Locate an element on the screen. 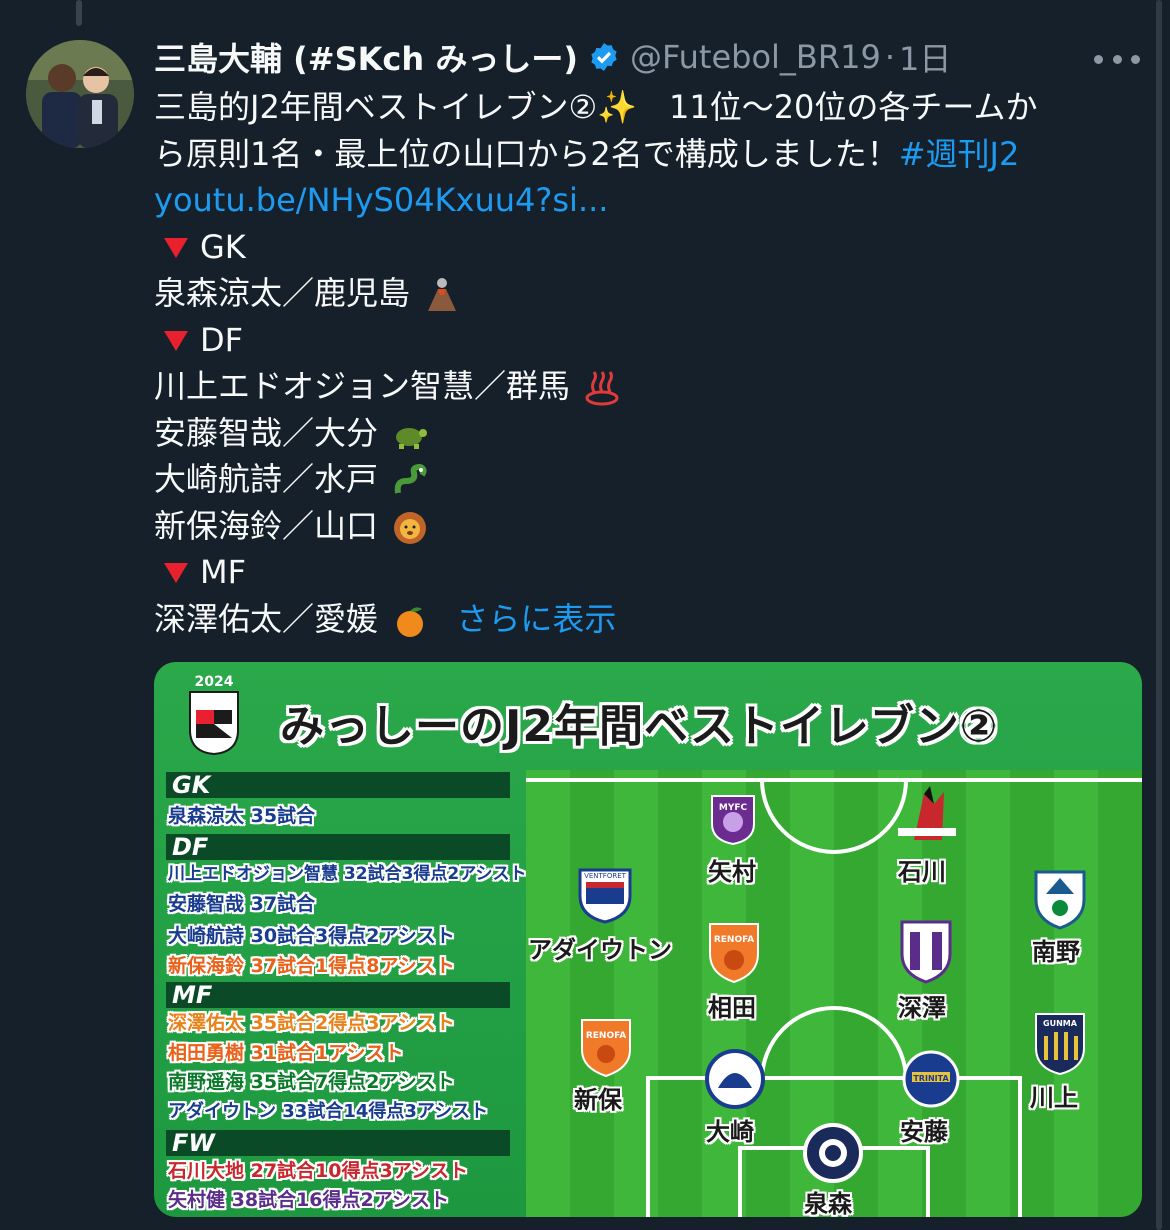 The image size is (1170, 1230). svg-text: VENTFORET is located at coordinates (605, 876).